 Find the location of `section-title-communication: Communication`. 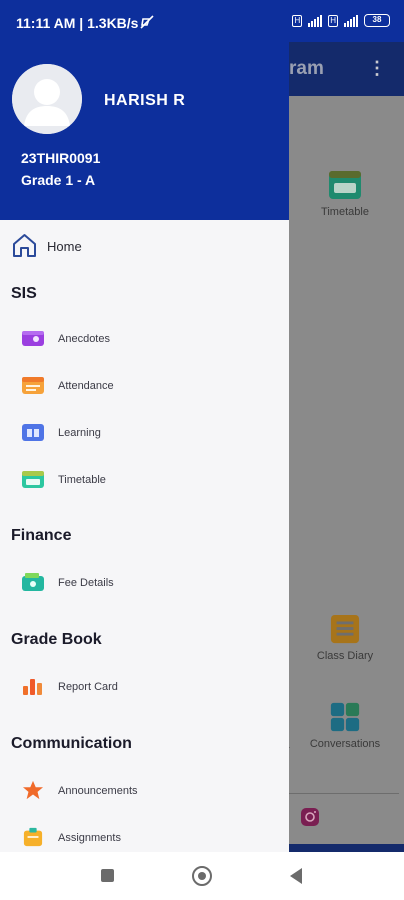

section-title-communication: Communication is located at coordinates (71, 743).